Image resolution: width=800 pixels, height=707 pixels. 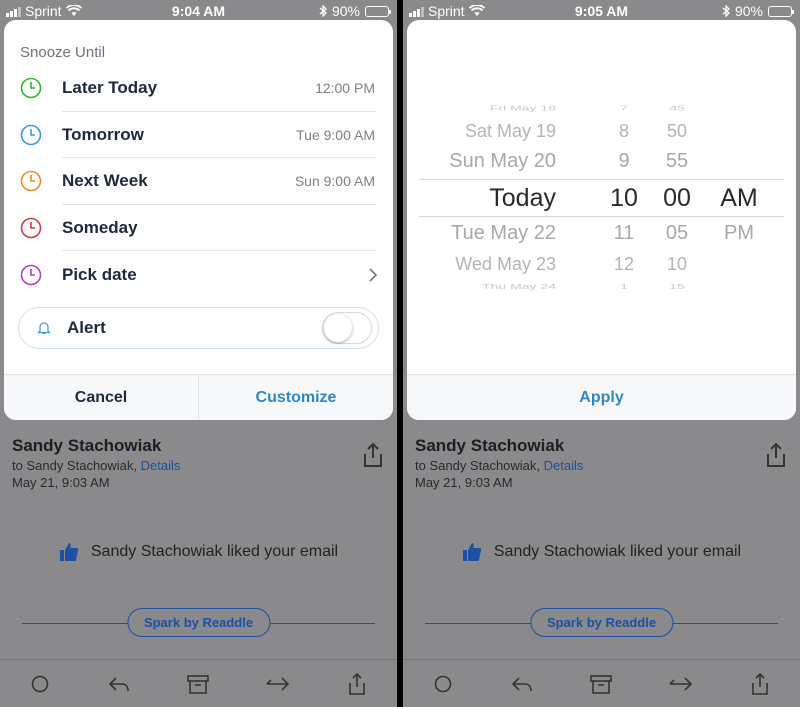 What do you see at coordinates (677, 108) in the screenshot?
I see `picker-minute: 45` at bounding box center [677, 108].